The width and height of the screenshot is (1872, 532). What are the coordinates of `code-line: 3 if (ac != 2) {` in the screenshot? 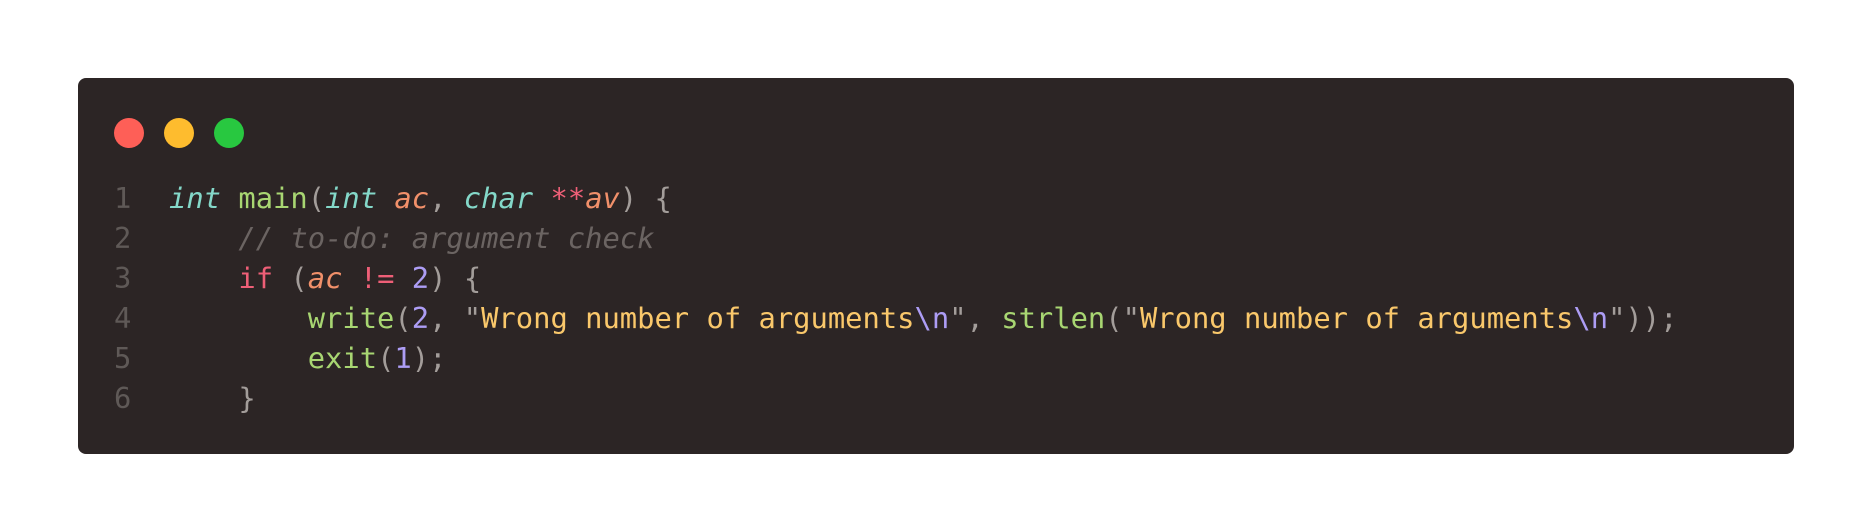 It's located at (895, 278).